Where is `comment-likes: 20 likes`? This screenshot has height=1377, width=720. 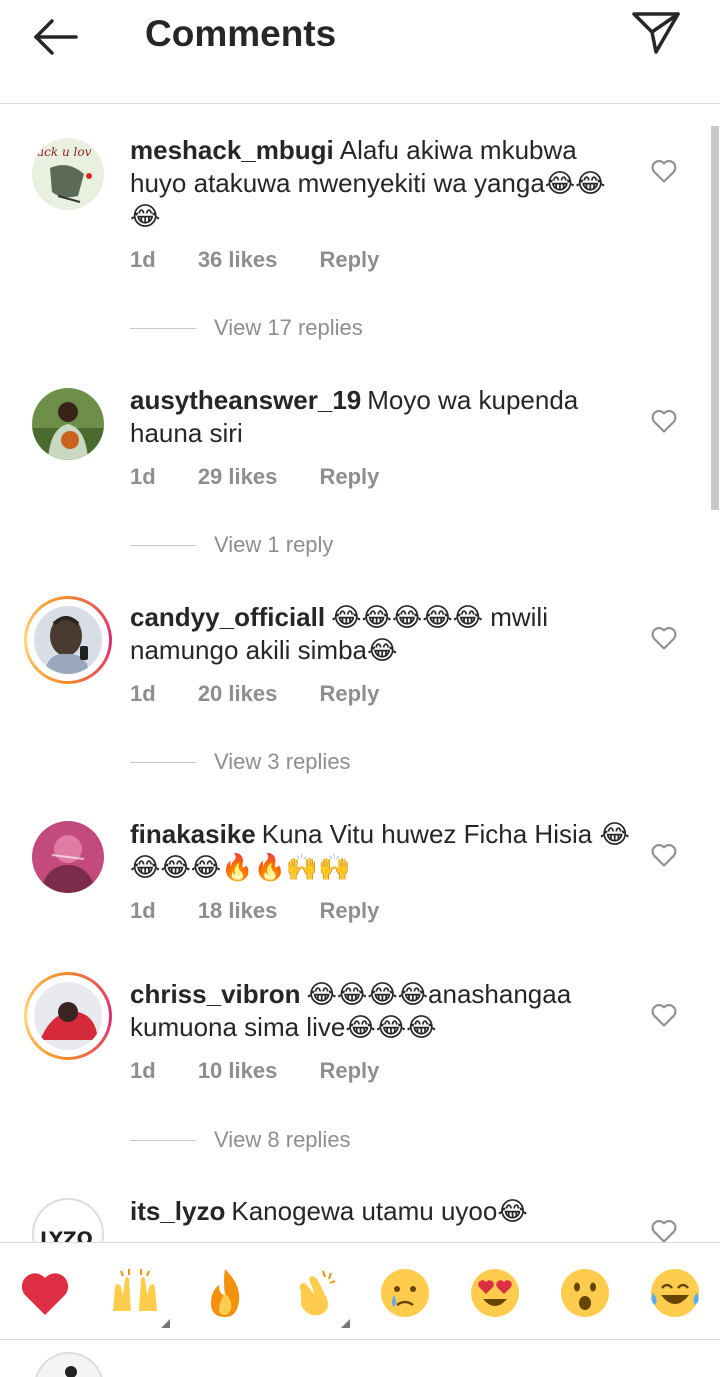
comment-likes: 20 likes is located at coordinates (238, 693).